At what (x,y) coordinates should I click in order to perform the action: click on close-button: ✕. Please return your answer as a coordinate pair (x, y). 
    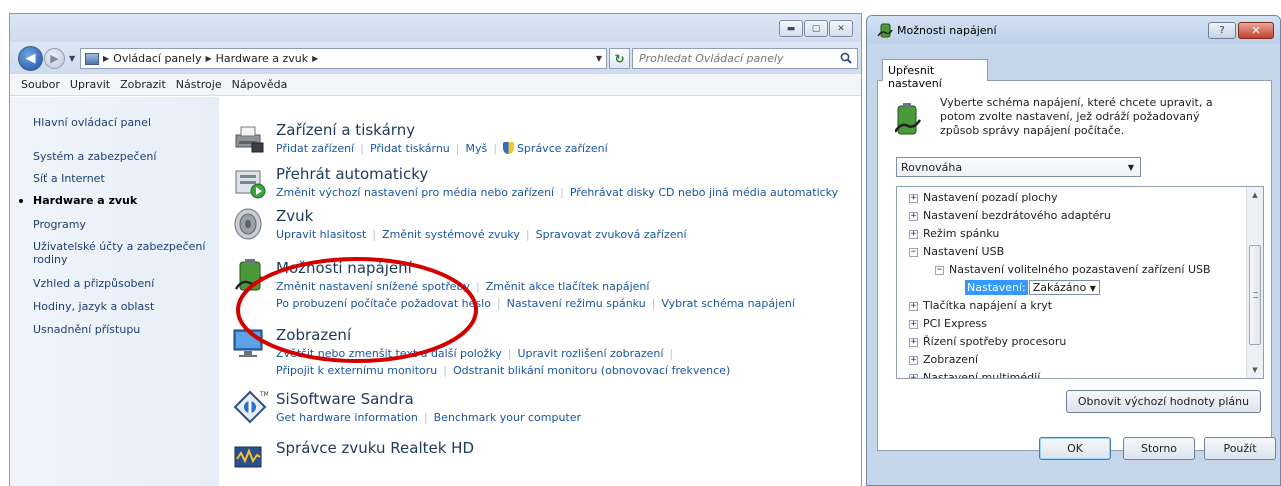
    Looking at the image, I should click on (1256, 30).